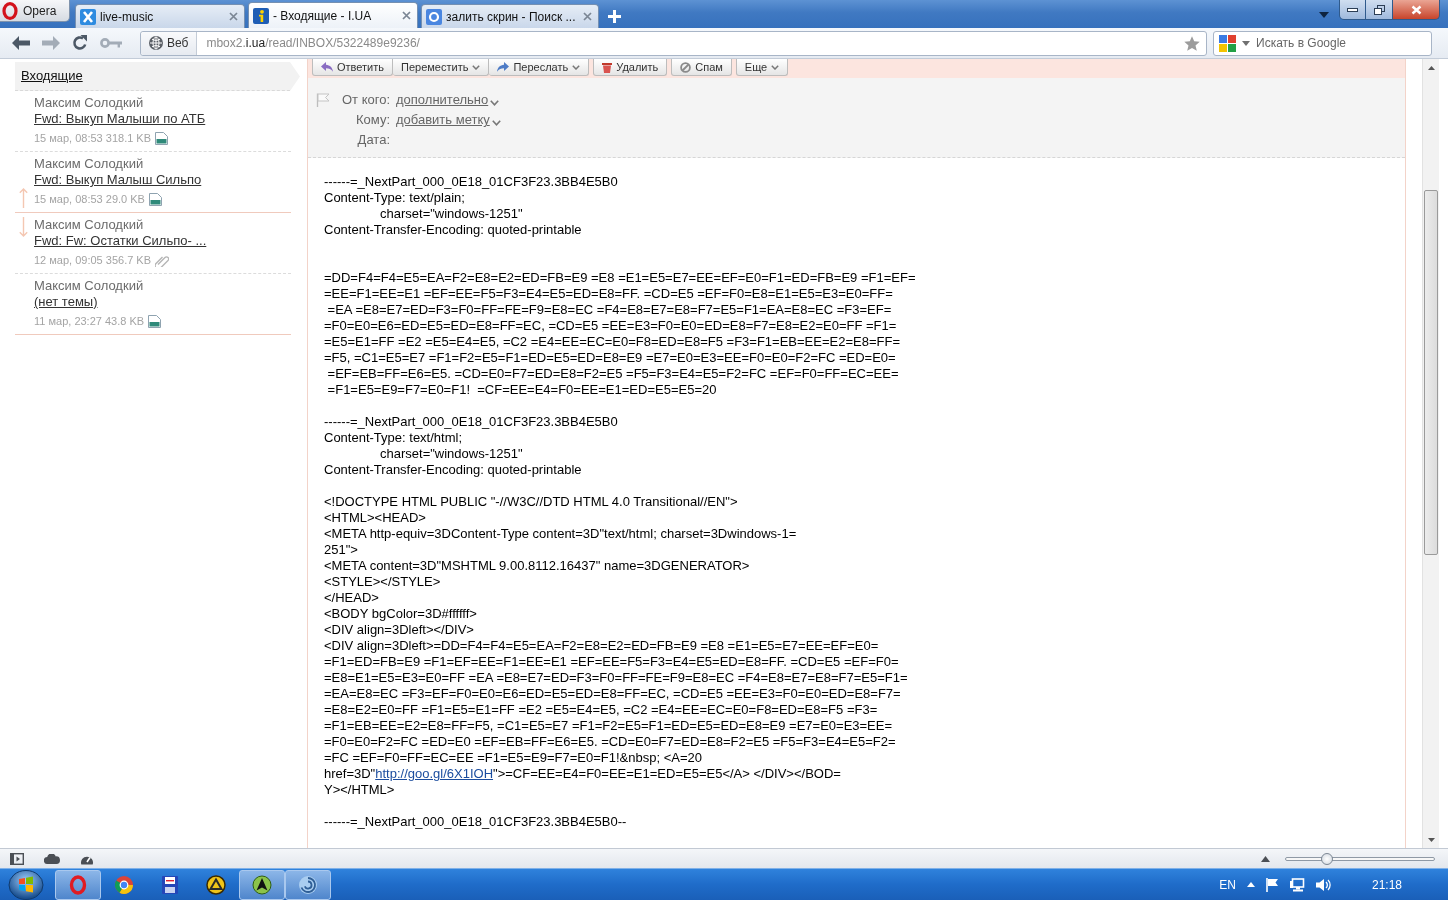  What do you see at coordinates (1323, 884) in the screenshot?
I see `speaker-icon` at bounding box center [1323, 884].